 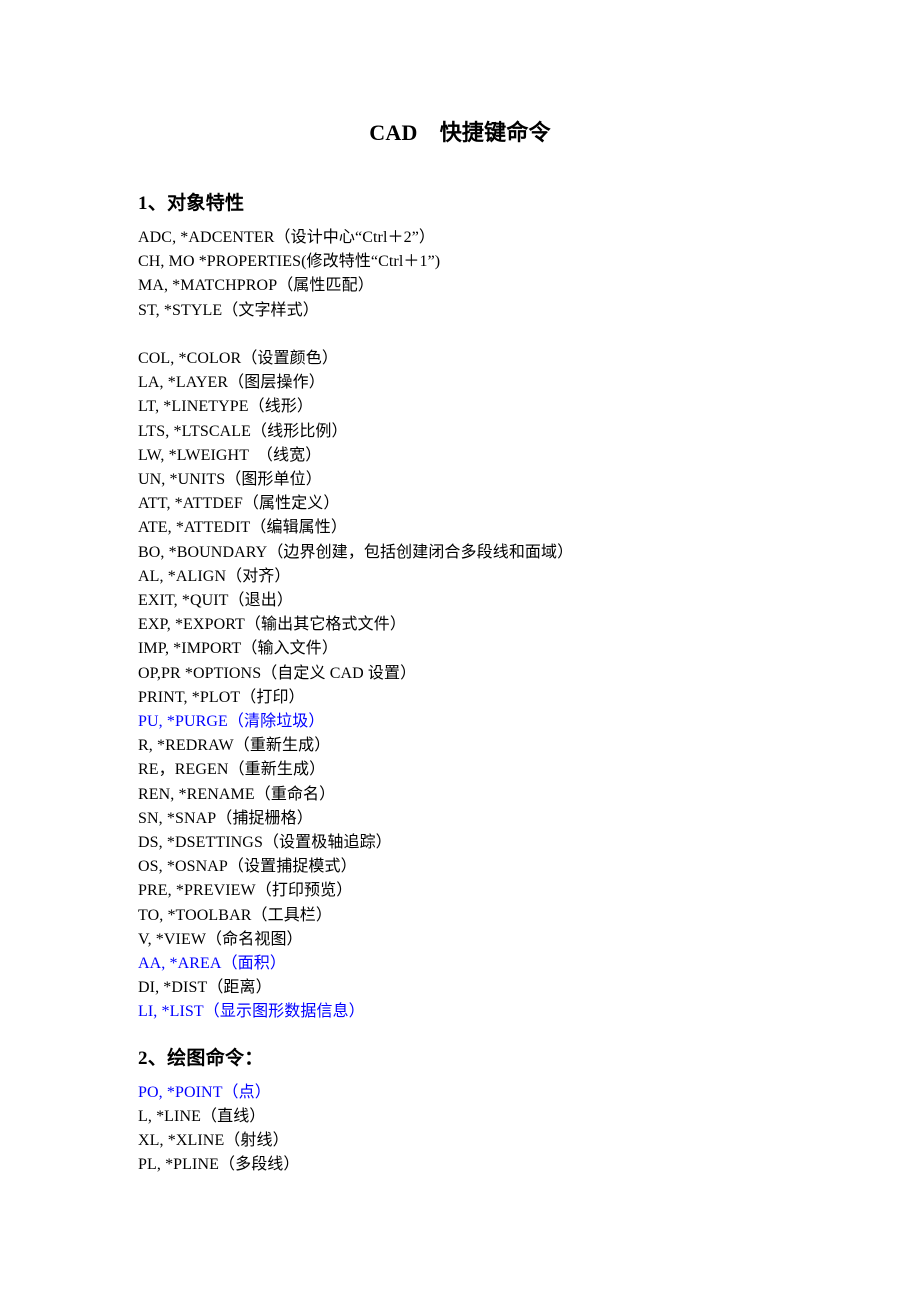 What do you see at coordinates (214, 576) in the screenshot?
I see `command-line: AL, *ALIGN（对齐）` at bounding box center [214, 576].